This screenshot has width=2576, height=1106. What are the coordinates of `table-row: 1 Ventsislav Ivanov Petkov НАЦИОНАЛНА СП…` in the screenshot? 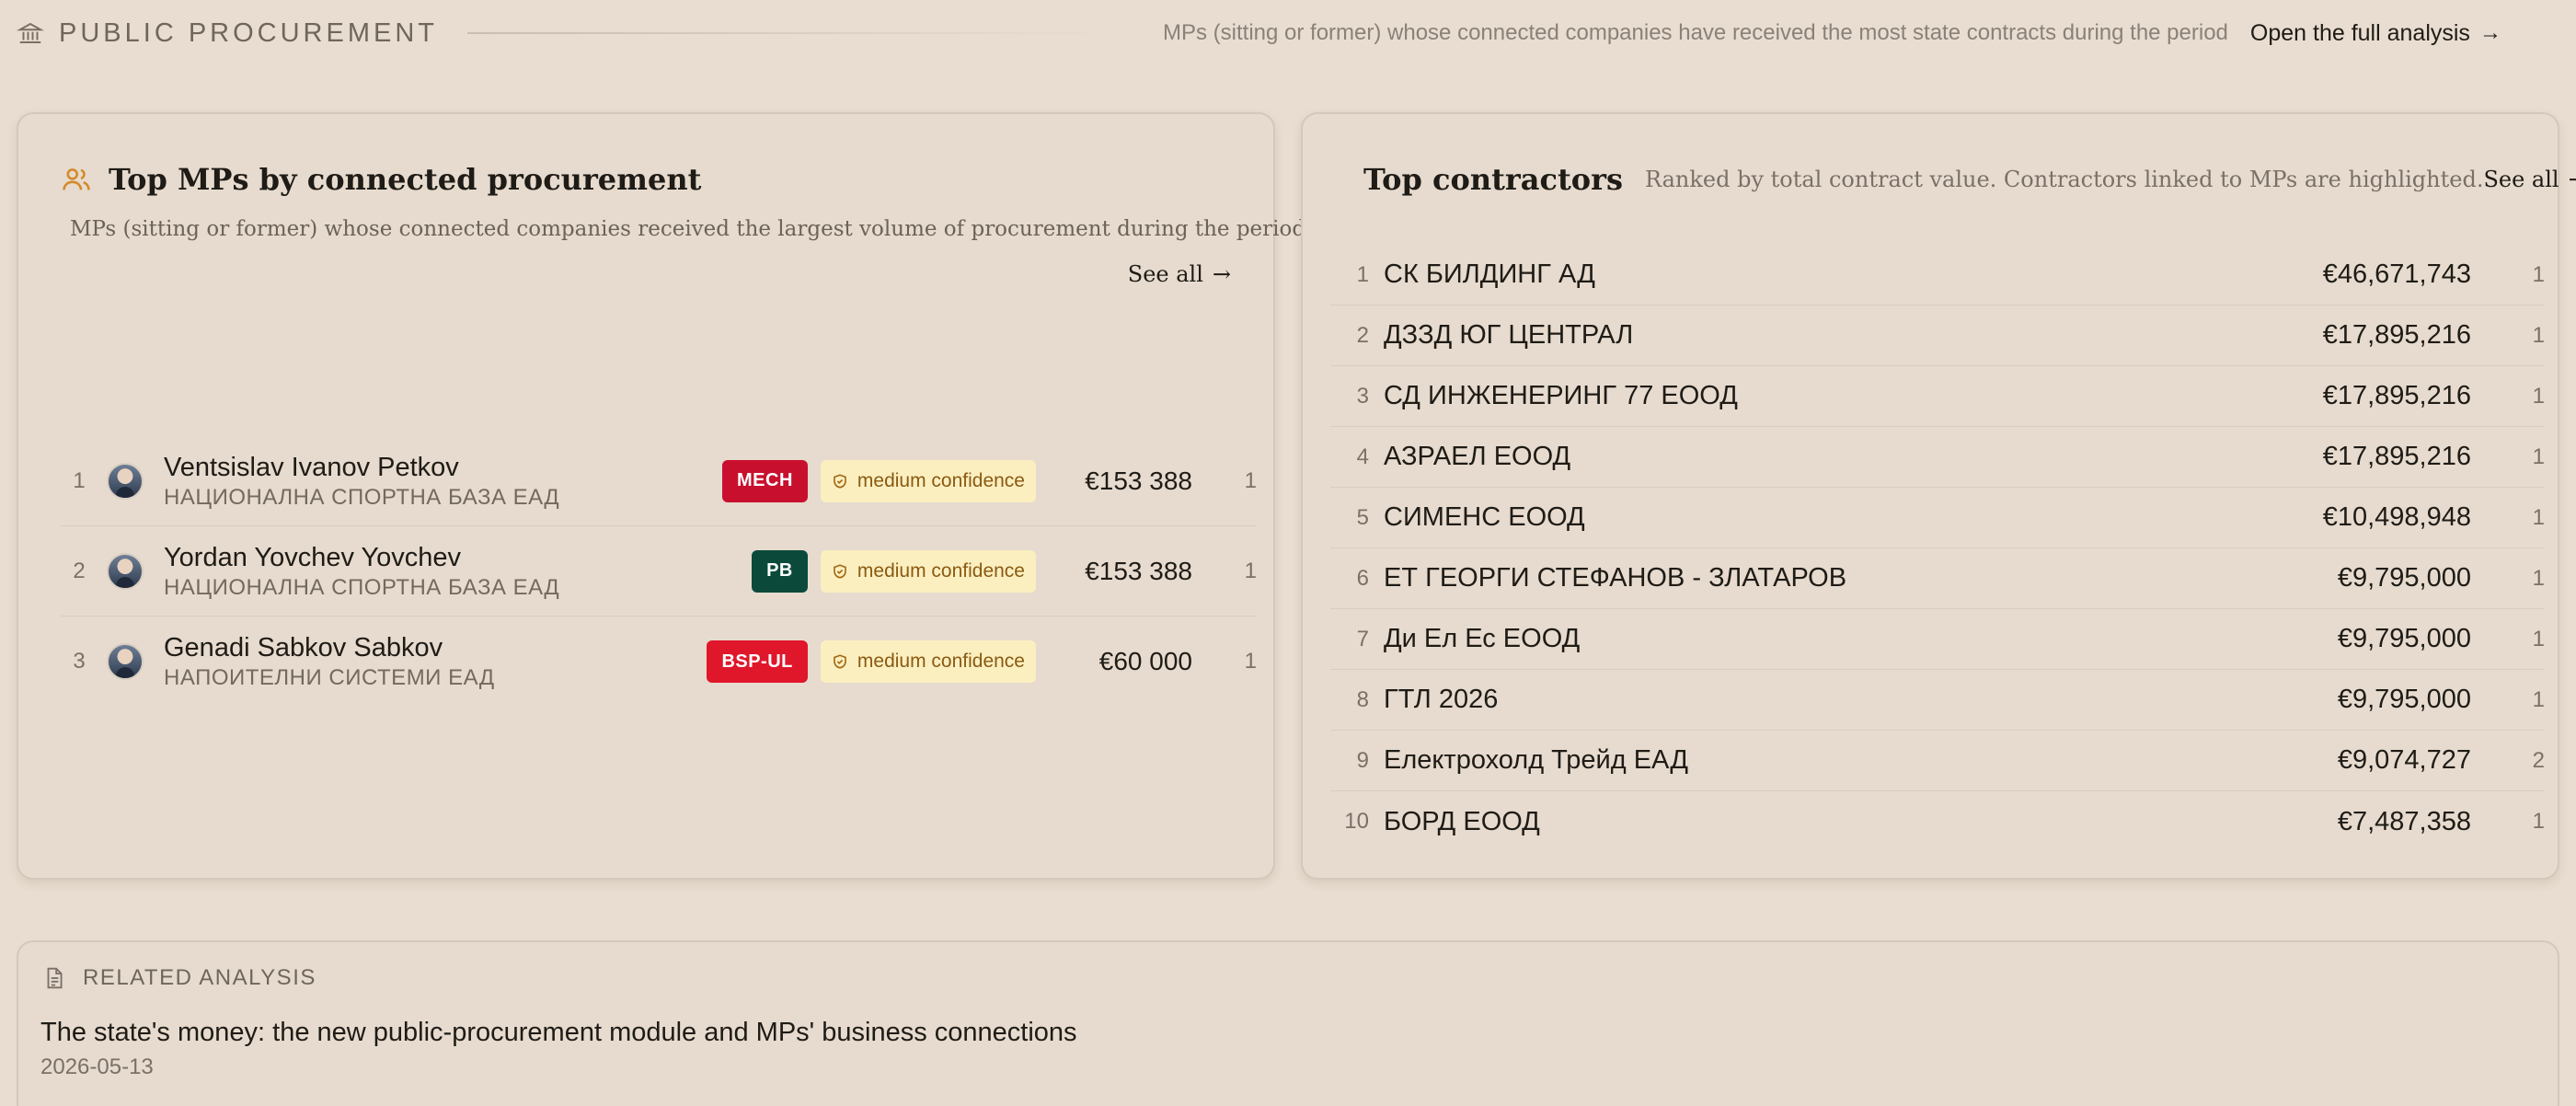 It's located at (659, 481).